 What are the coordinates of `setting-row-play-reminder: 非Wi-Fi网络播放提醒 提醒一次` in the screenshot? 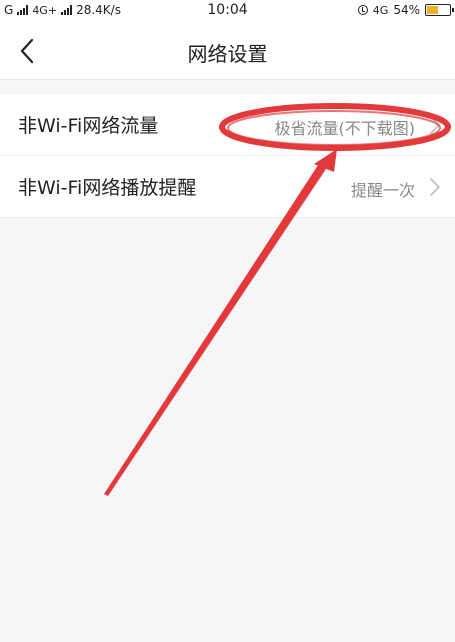 It's located at (227, 187).